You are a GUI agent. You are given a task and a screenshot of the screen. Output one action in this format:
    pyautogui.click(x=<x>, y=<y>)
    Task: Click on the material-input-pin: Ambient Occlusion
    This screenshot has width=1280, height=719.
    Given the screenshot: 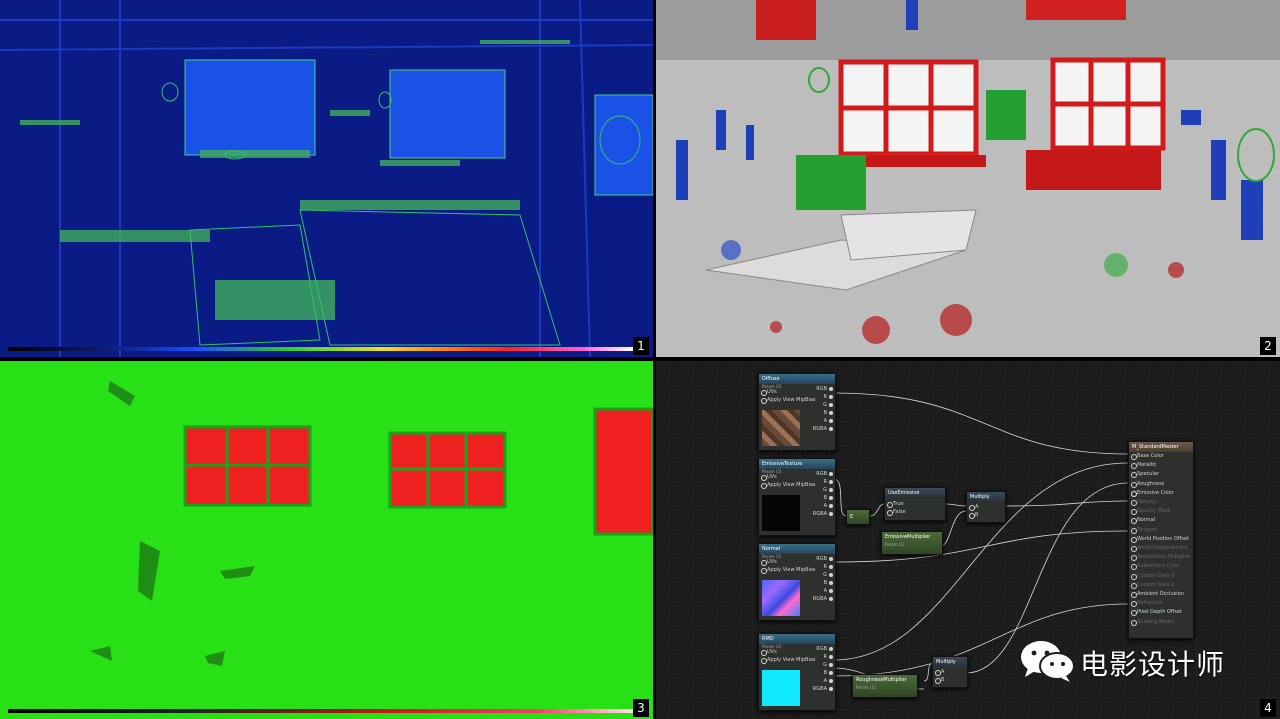 What is the action you would take?
    pyautogui.click(x=1161, y=594)
    